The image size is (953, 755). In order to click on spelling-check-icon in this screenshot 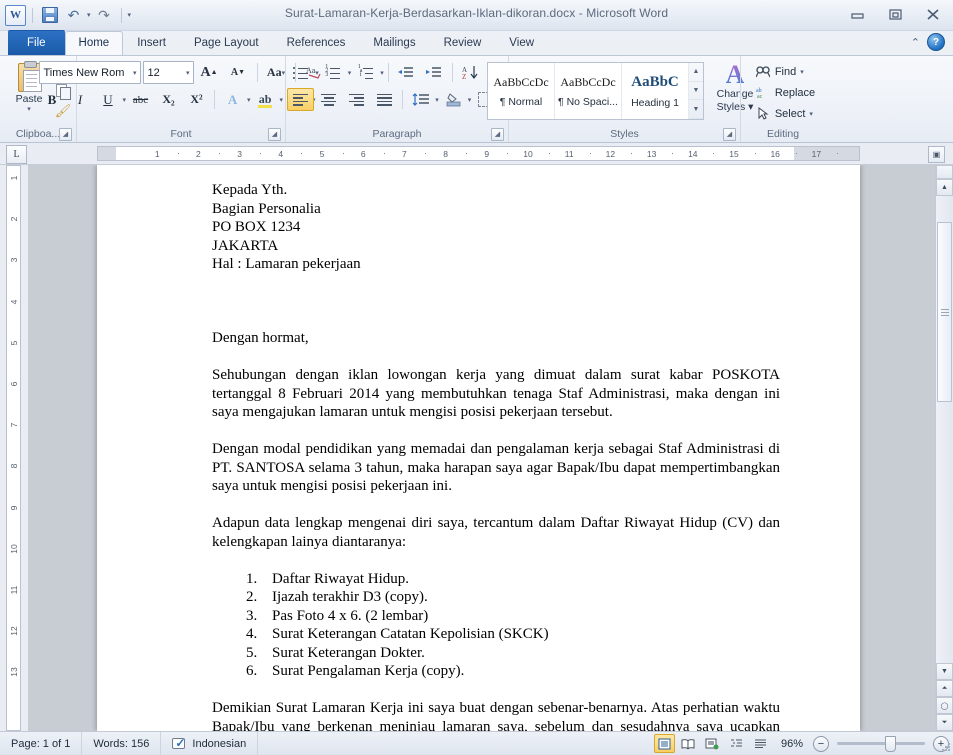, I will do `click(179, 743)`.